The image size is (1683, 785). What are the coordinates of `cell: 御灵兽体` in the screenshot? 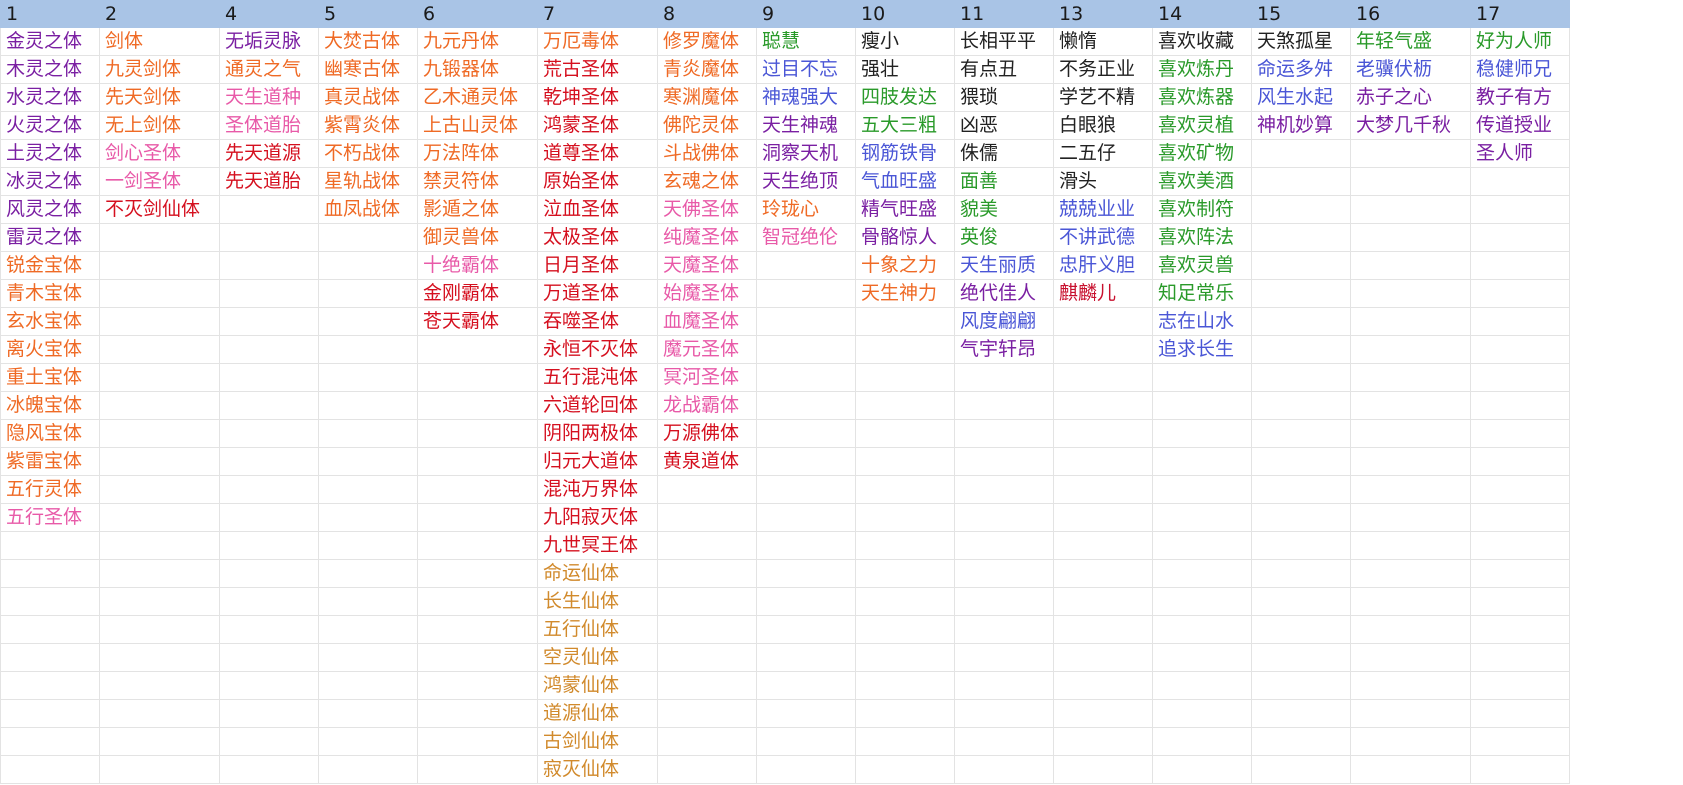 It's located at (477, 237).